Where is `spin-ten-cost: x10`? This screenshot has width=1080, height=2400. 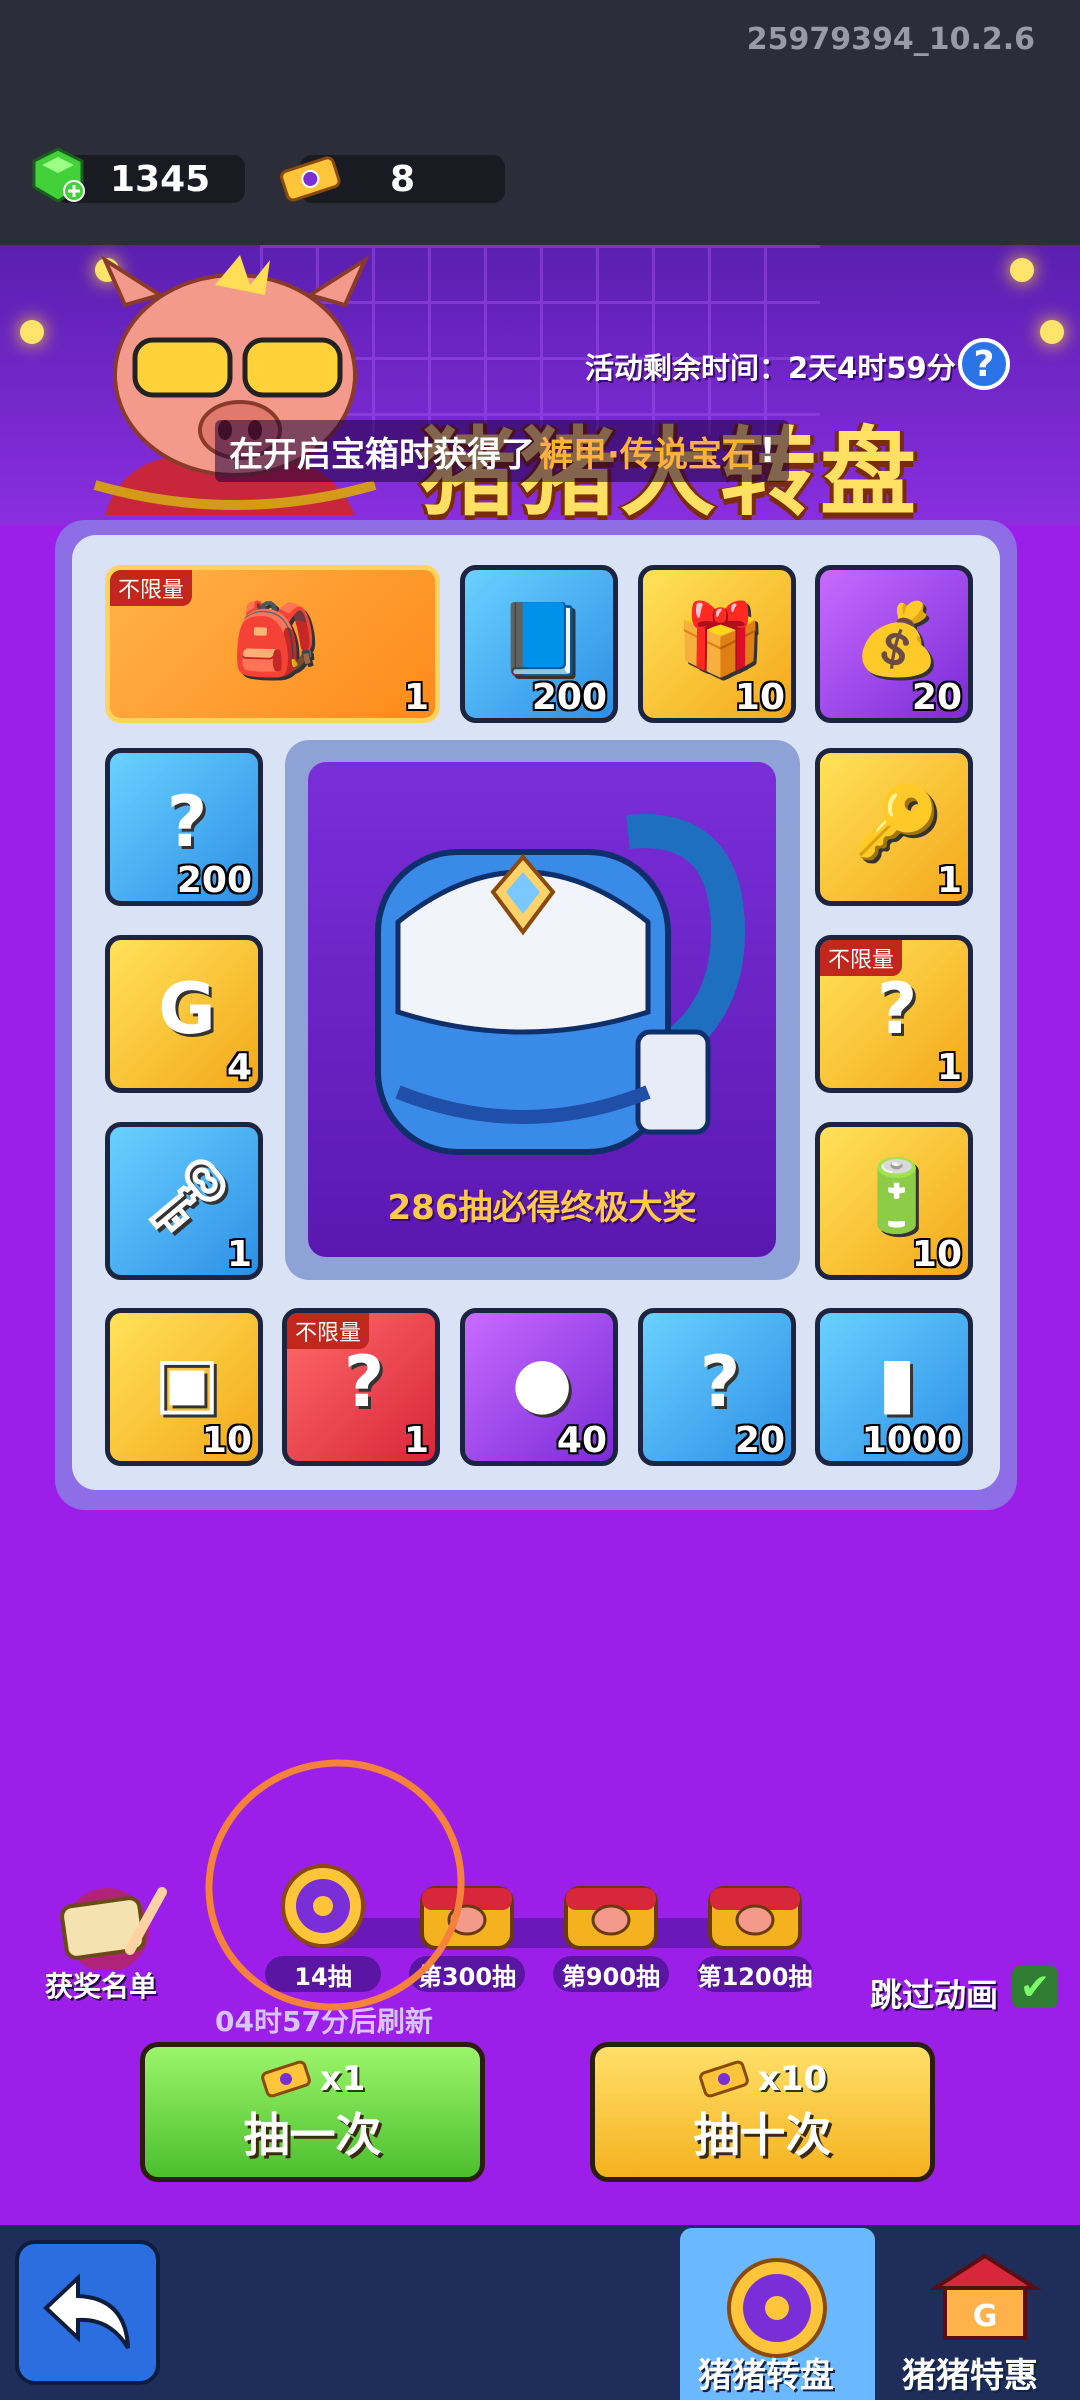 spin-ten-cost: x10 is located at coordinates (762, 2079).